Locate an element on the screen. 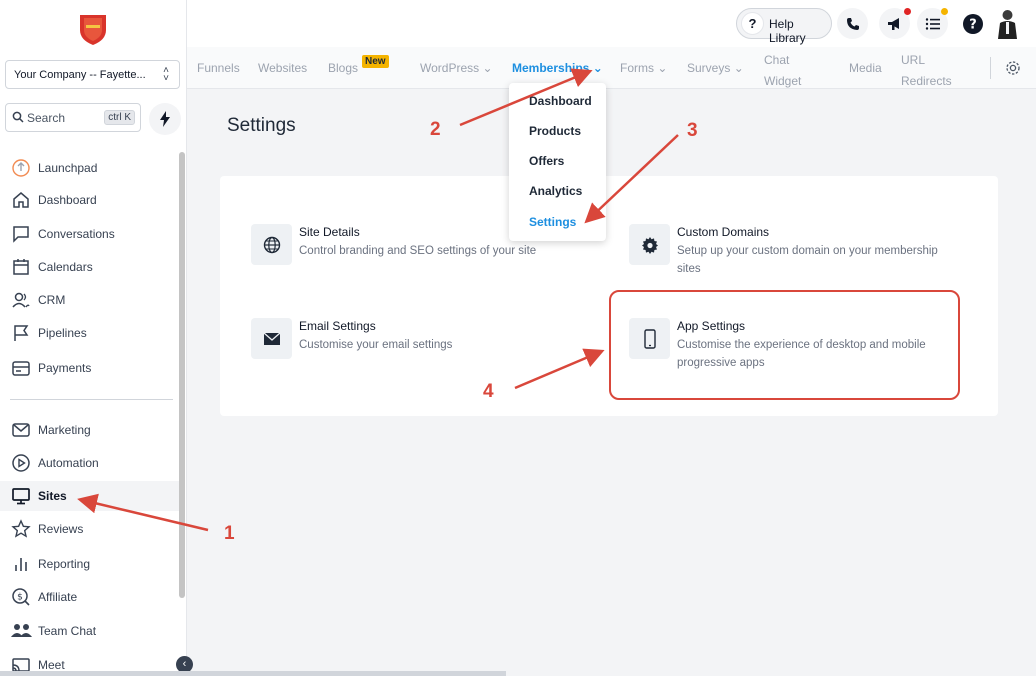  sidebar-item-label: Payments is located at coordinates (65, 368).